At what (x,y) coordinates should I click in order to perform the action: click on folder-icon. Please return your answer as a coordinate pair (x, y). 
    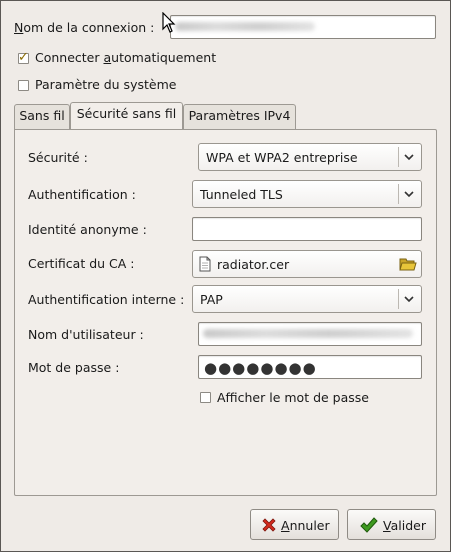
    Looking at the image, I should click on (408, 264).